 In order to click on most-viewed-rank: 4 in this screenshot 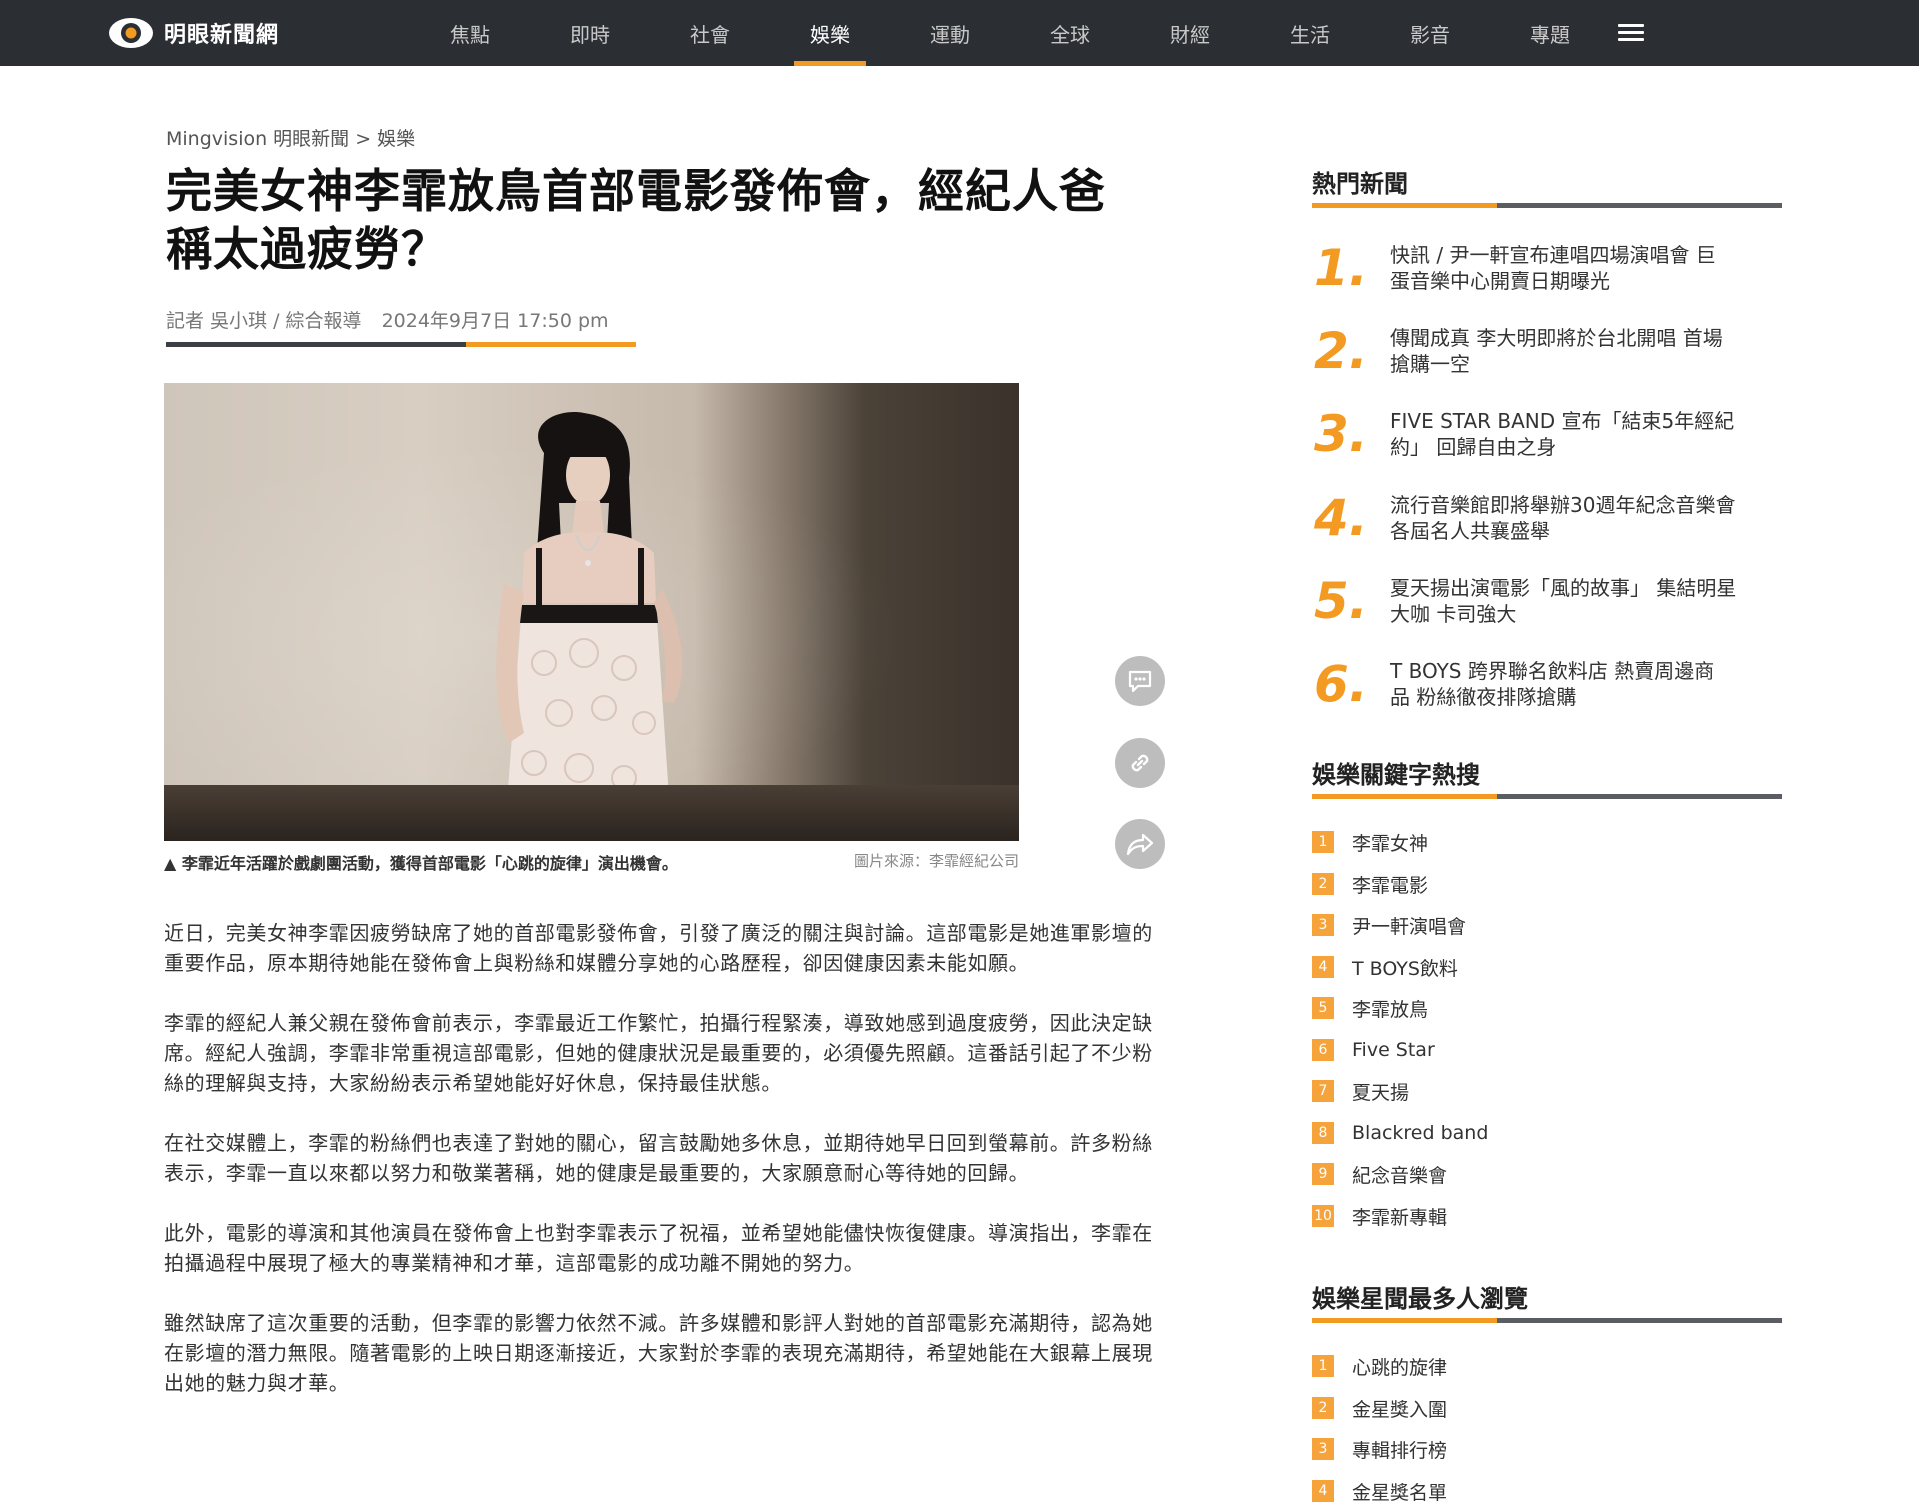, I will do `click(1323, 1491)`.